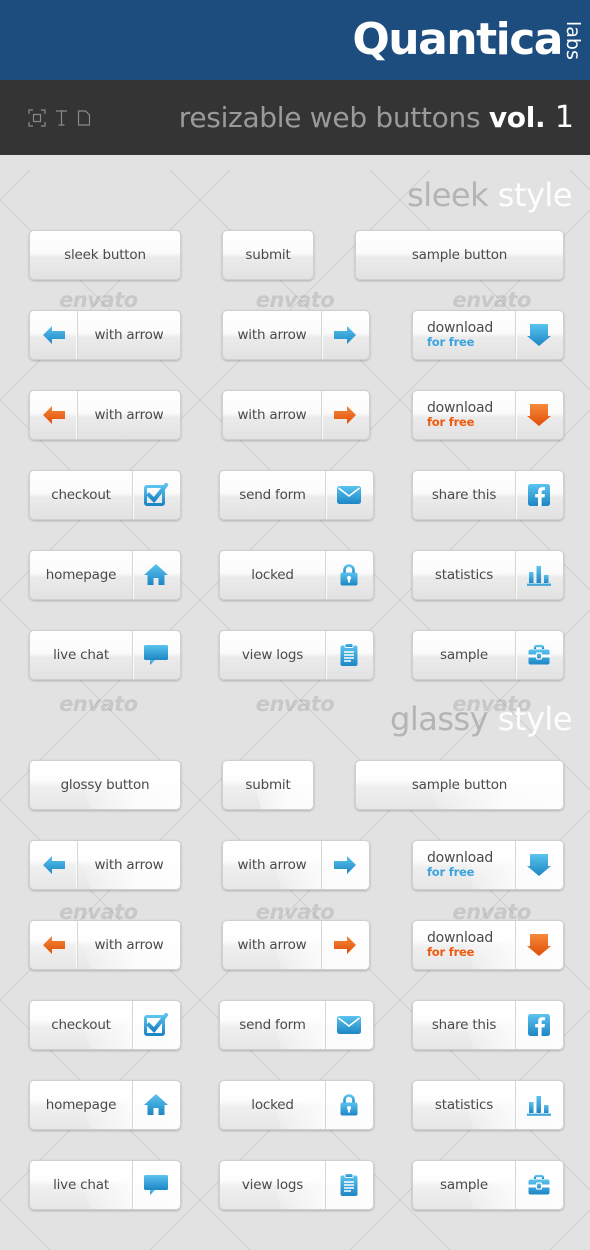 This screenshot has height=1250, width=590. Describe the element at coordinates (457, 39) in the screenshot. I see `logo-wordmark: Quantica` at that location.